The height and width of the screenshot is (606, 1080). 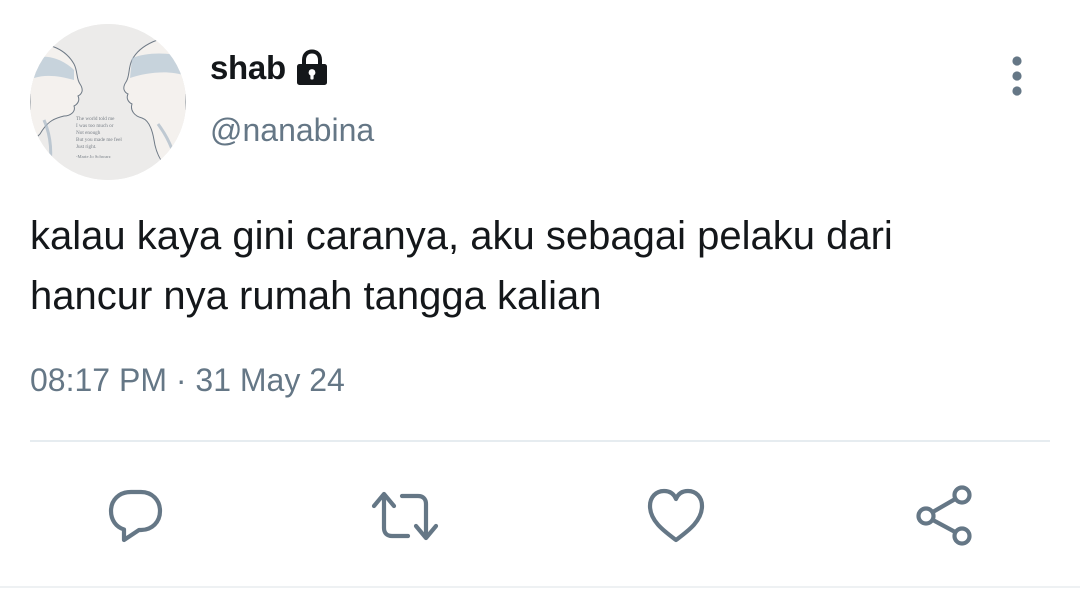 What do you see at coordinates (88, 133) in the screenshot?
I see `avatar-quote-line: Not enough` at bounding box center [88, 133].